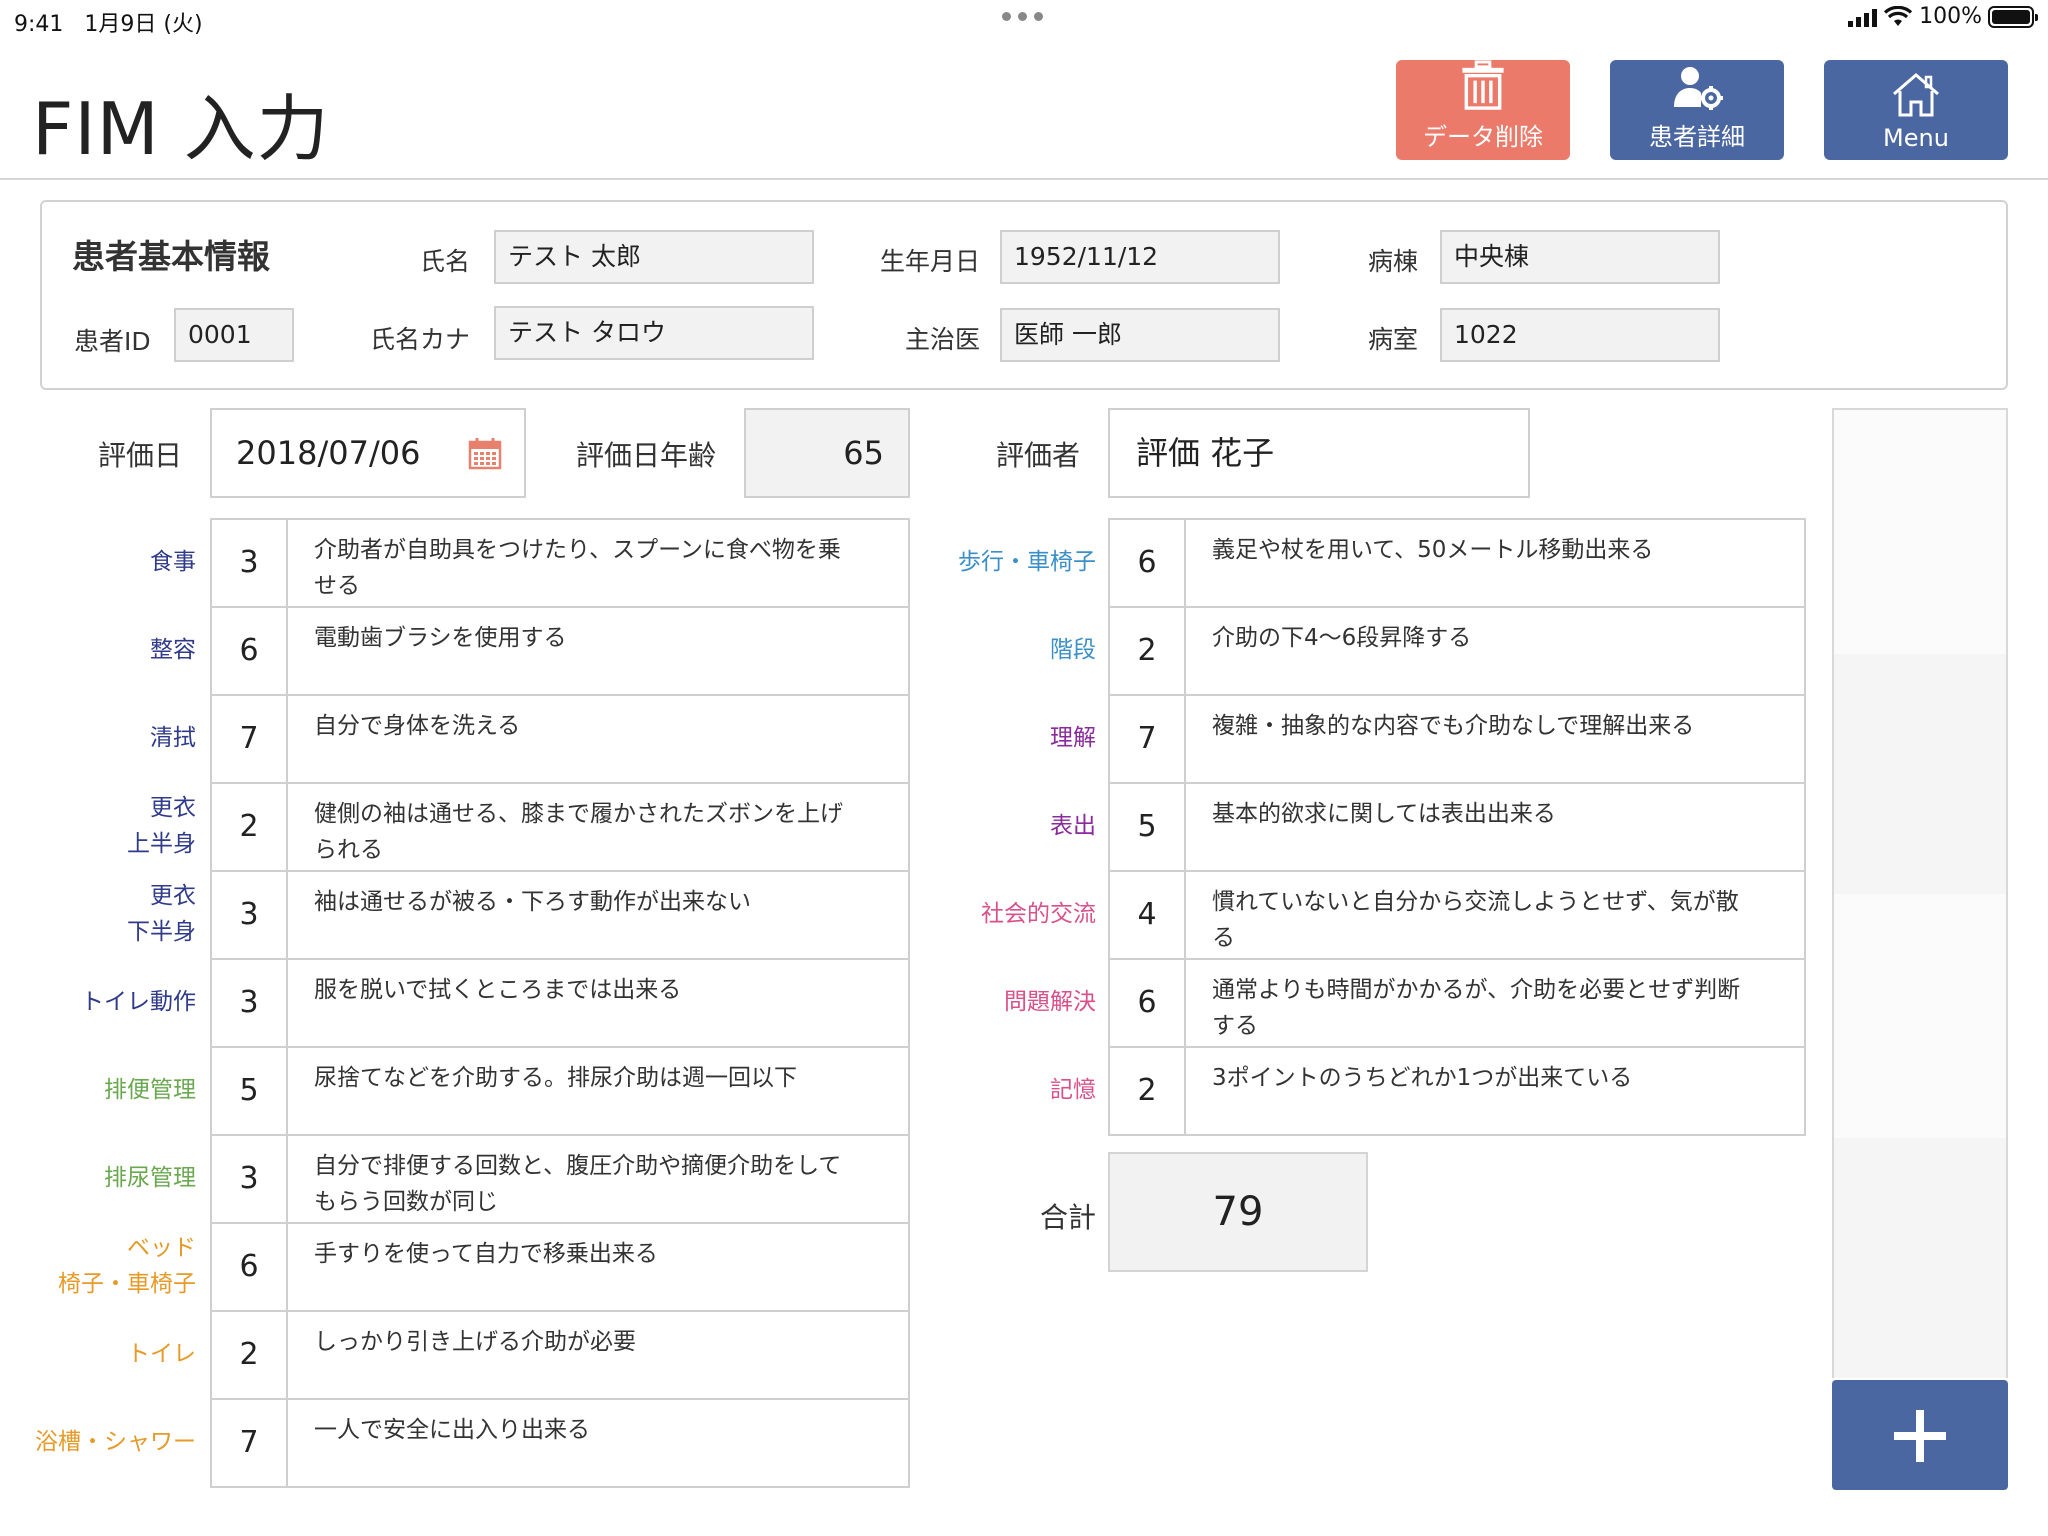 The width and height of the screenshot is (2048, 1536). What do you see at coordinates (1495, 739) in the screenshot?
I see `fim-item-description: 複雑・抽象的な内容でも介助なしで理解出来る` at bounding box center [1495, 739].